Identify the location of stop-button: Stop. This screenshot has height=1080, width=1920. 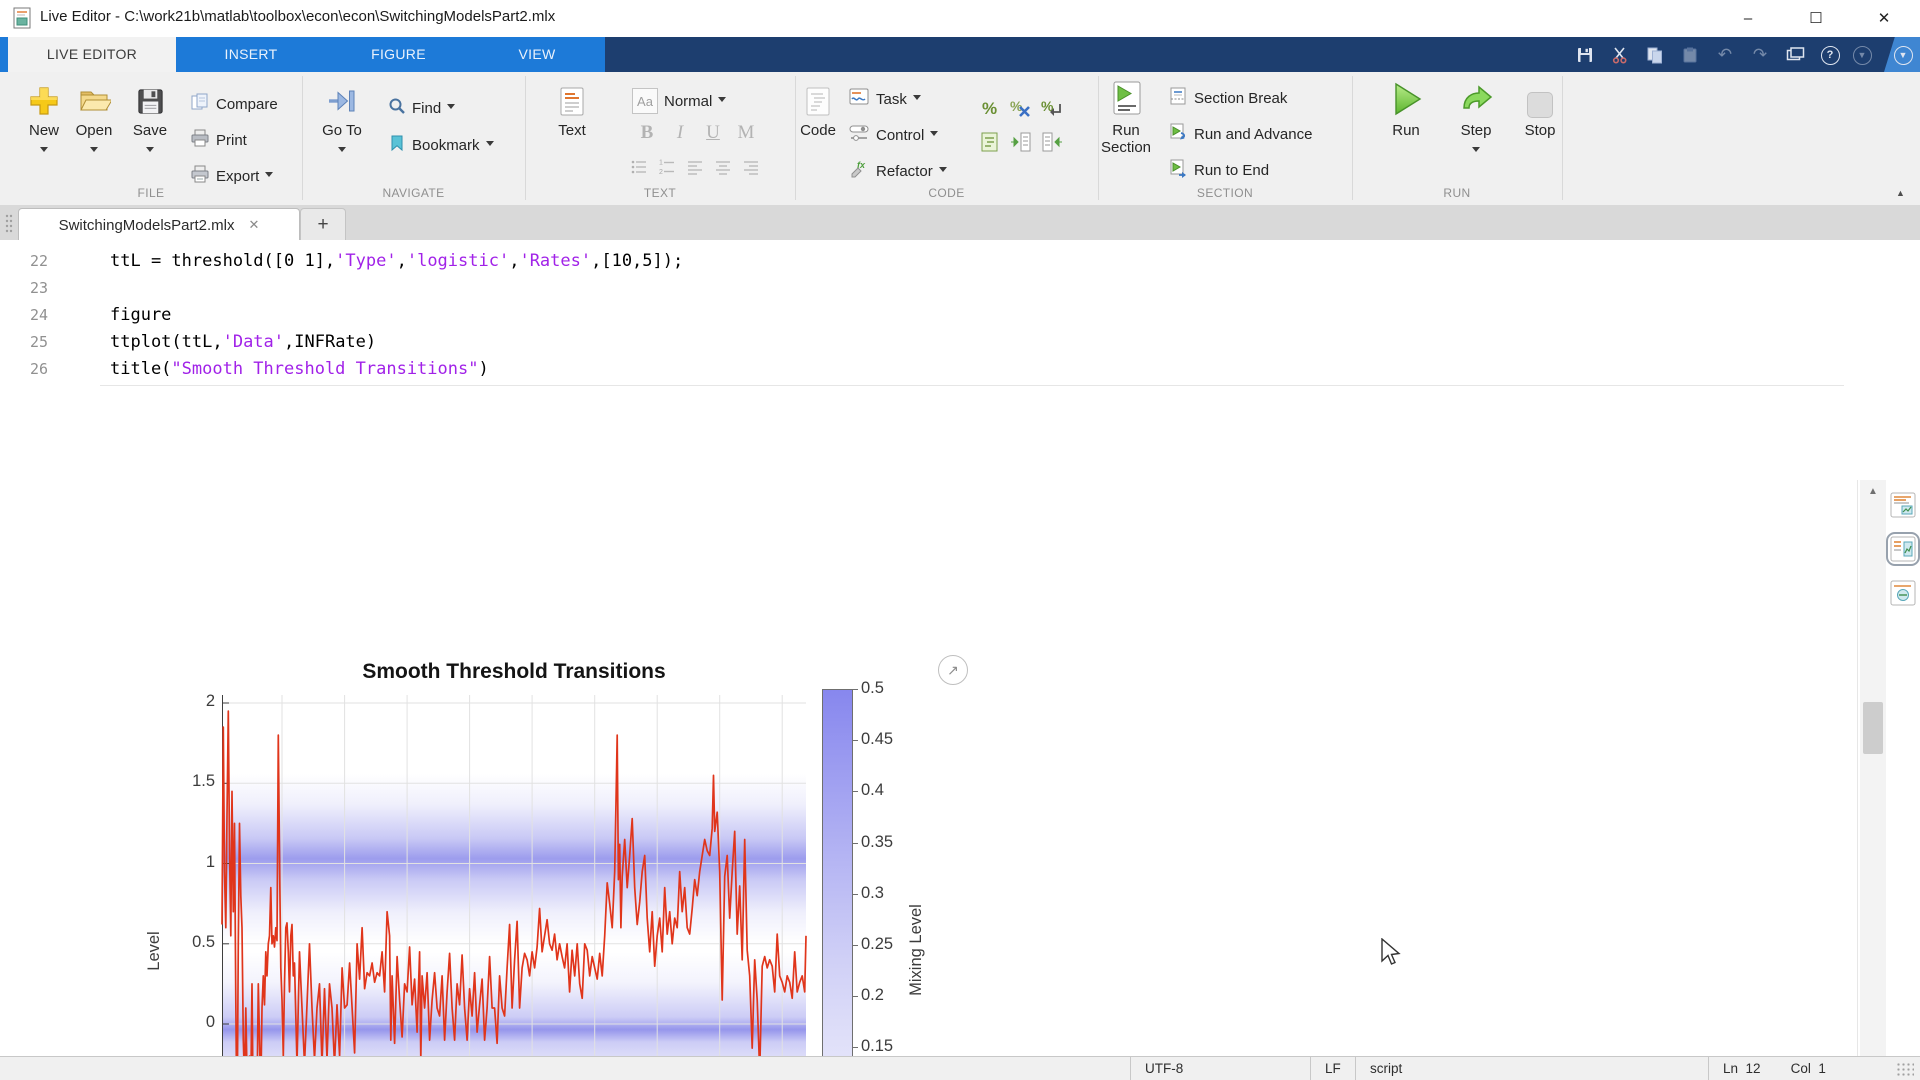
(1540, 109).